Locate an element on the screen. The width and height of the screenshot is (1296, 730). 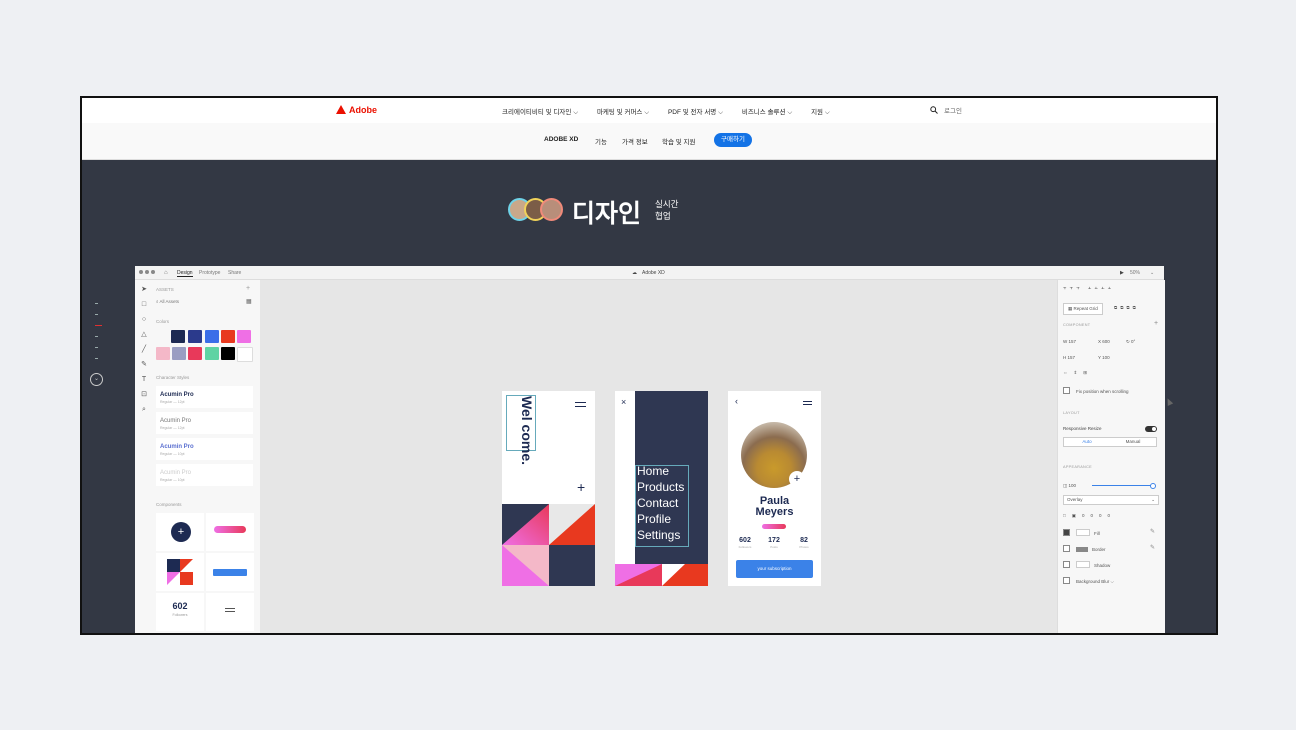
border-checkbox is located at coordinates (1066, 548).